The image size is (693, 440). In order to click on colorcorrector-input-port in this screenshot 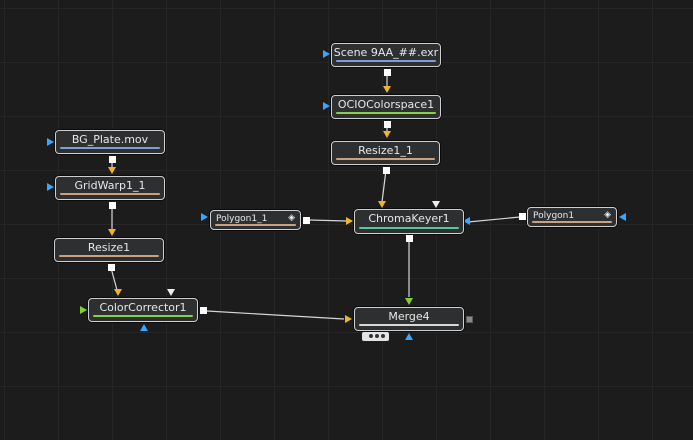, I will do `click(118, 292)`.